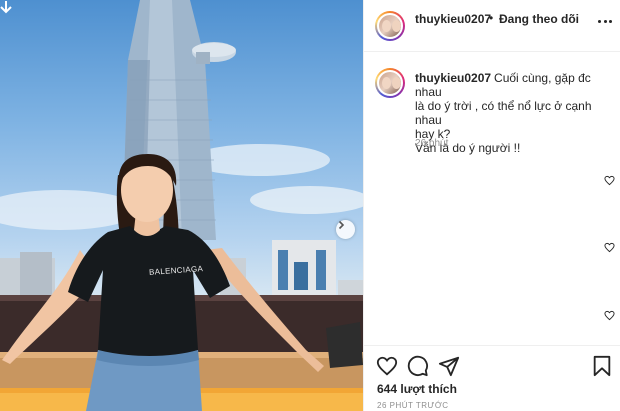  What do you see at coordinates (605, 22) in the screenshot?
I see `more-options-icon` at bounding box center [605, 22].